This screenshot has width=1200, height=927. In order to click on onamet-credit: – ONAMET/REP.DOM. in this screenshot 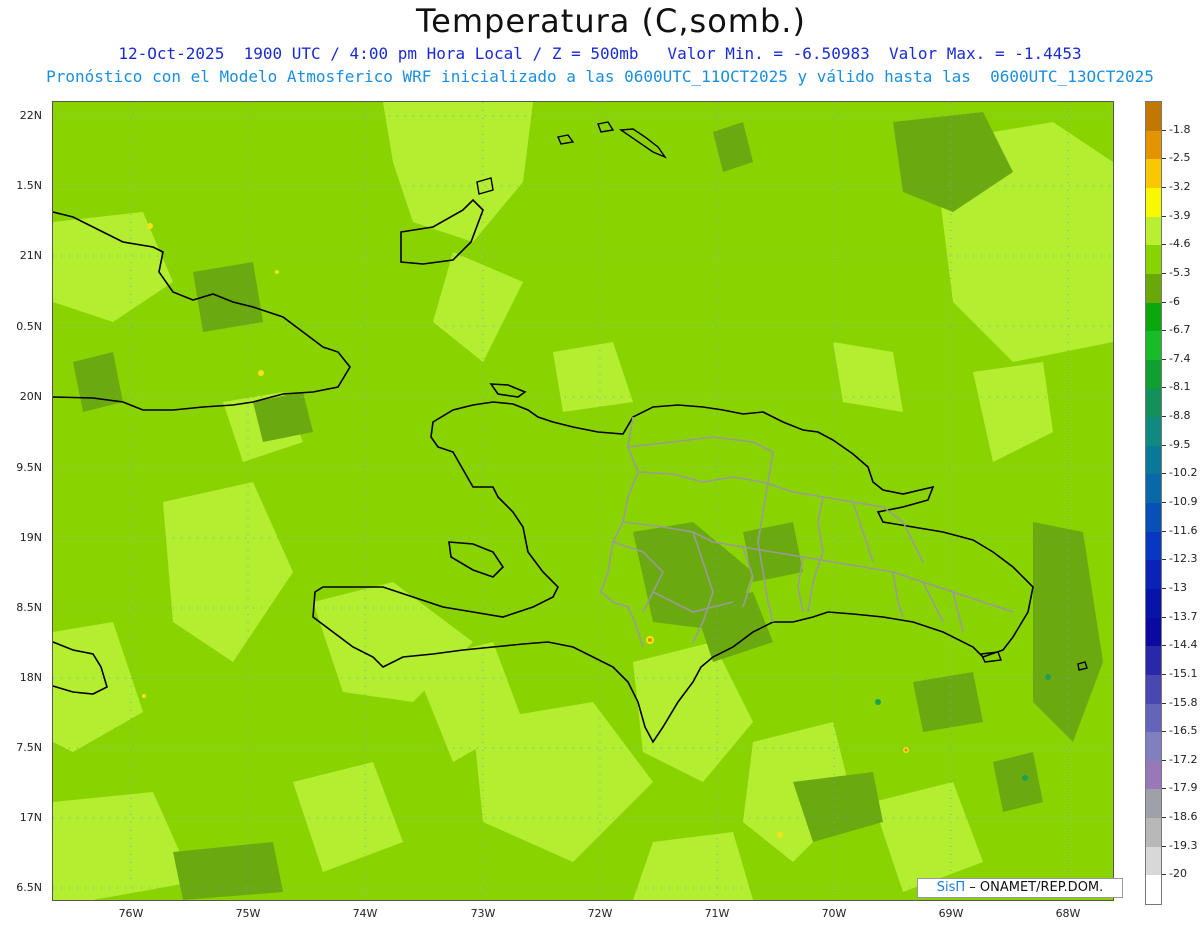, I will do `click(1034, 887)`.